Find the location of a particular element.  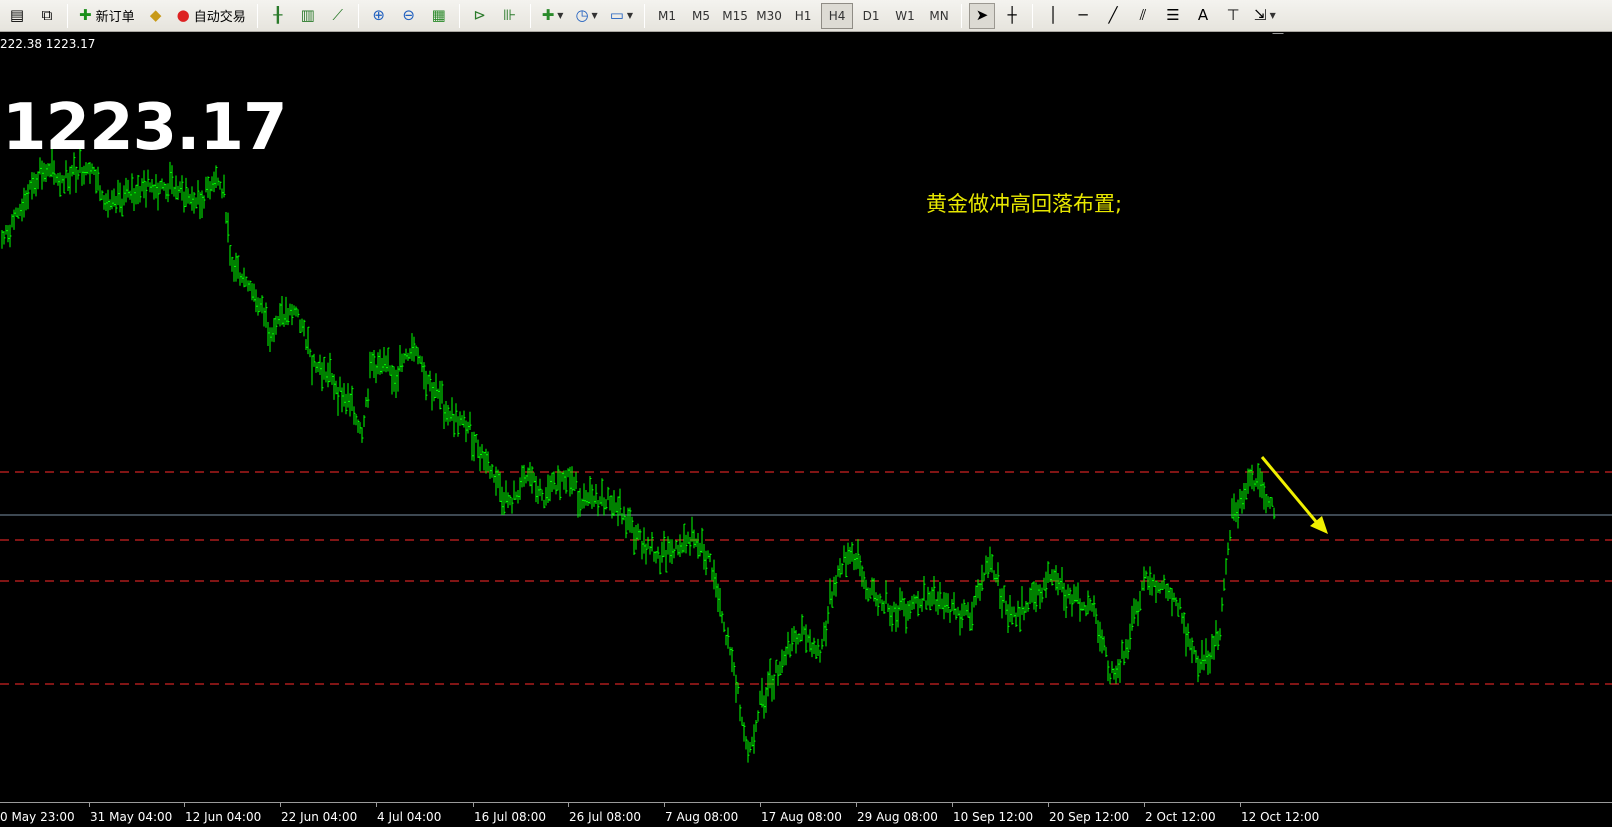

crosshair-icon: ┼ is located at coordinates (1012, 15).